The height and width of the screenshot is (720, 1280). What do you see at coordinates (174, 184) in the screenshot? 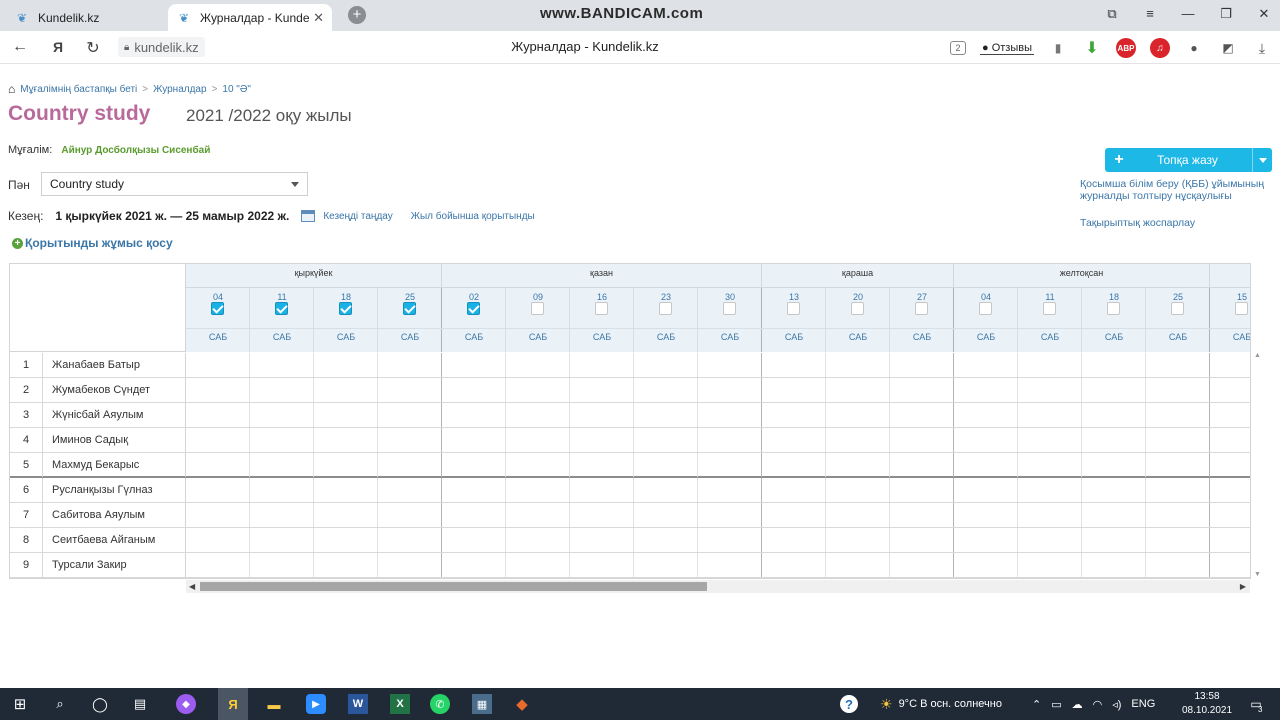
I see `subject-select: Country study` at bounding box center [174, 184].